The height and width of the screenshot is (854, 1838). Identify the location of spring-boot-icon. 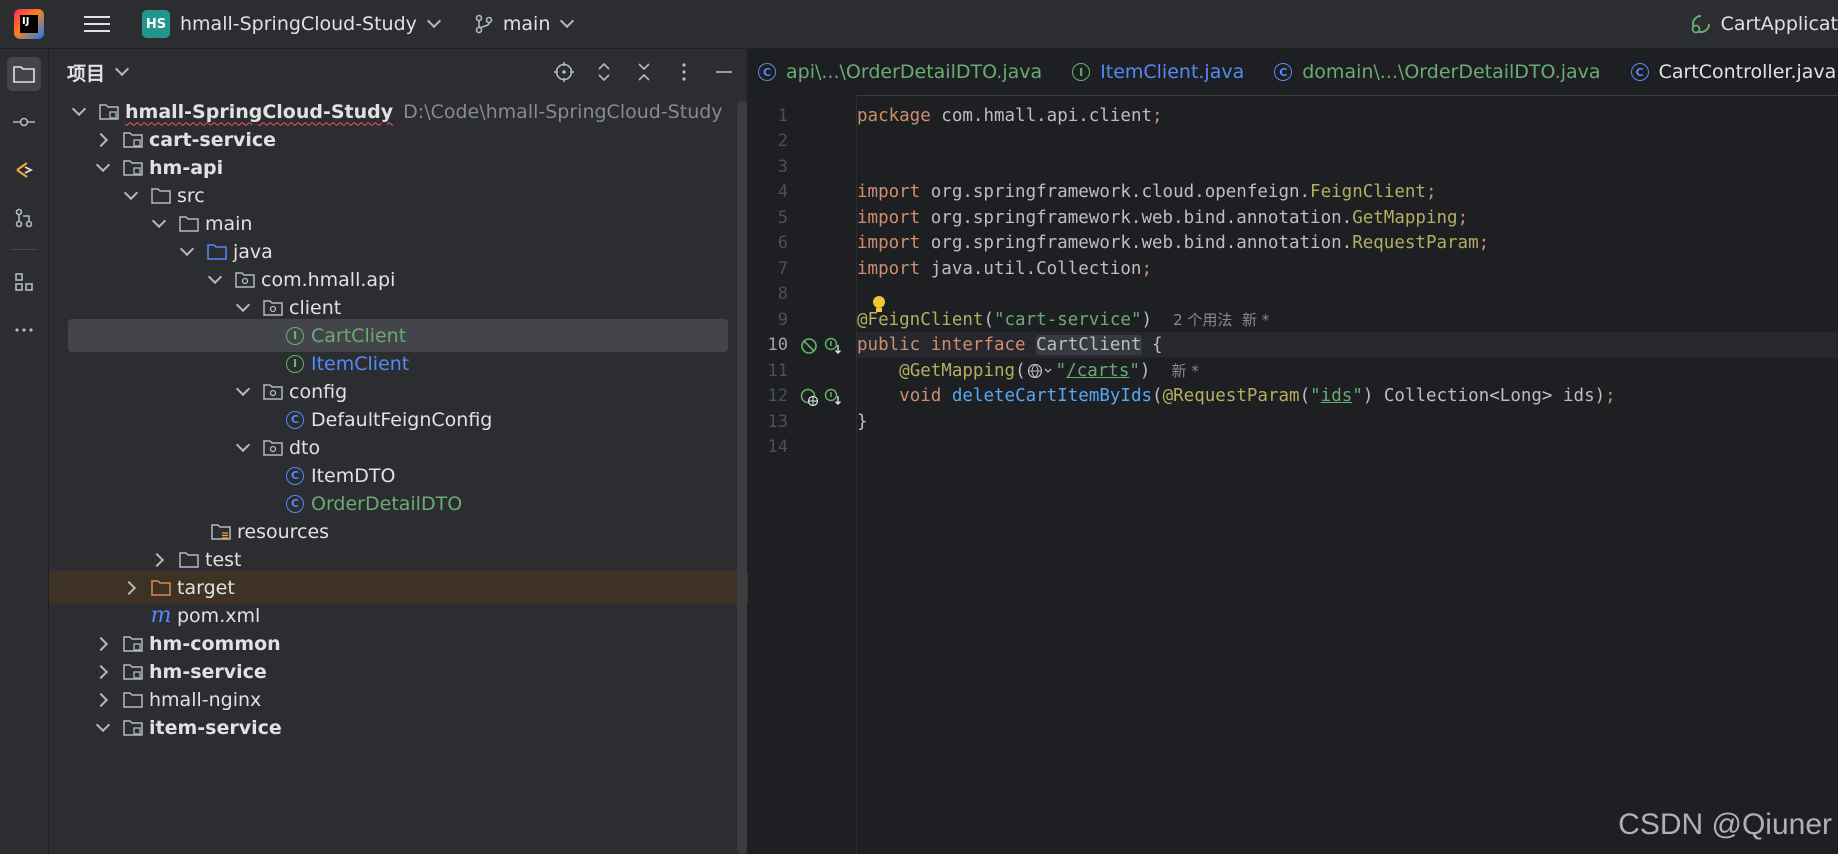
(1700, 24).